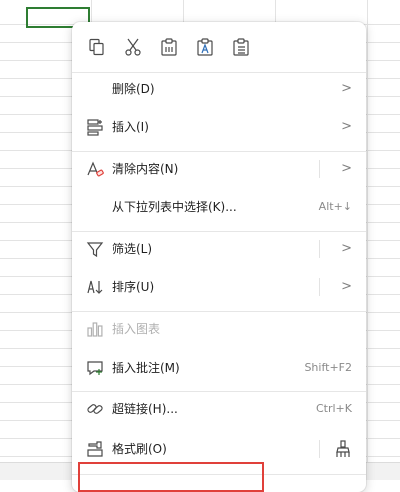 This screenshot has width=400, height=492. Describe the element at coordinates (219, 89) in the screenshot. I see `menu-item-delete: 删除(D) >` at that location.